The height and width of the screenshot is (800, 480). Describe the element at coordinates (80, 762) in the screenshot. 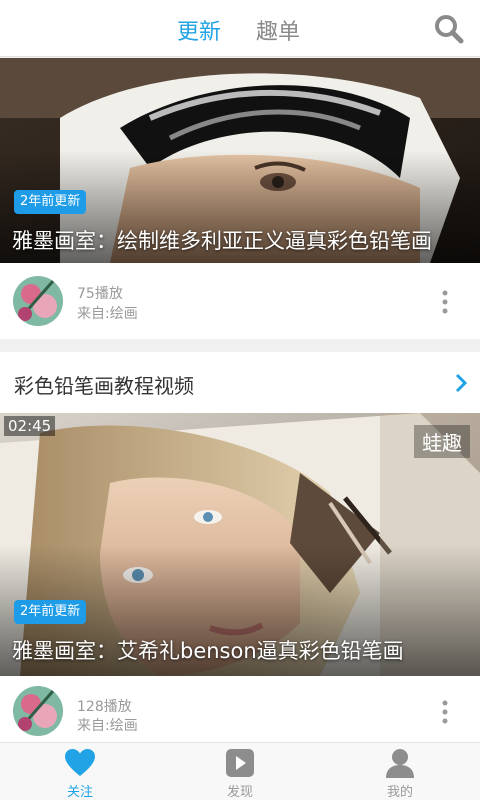

I see `heart-icon` at that location.